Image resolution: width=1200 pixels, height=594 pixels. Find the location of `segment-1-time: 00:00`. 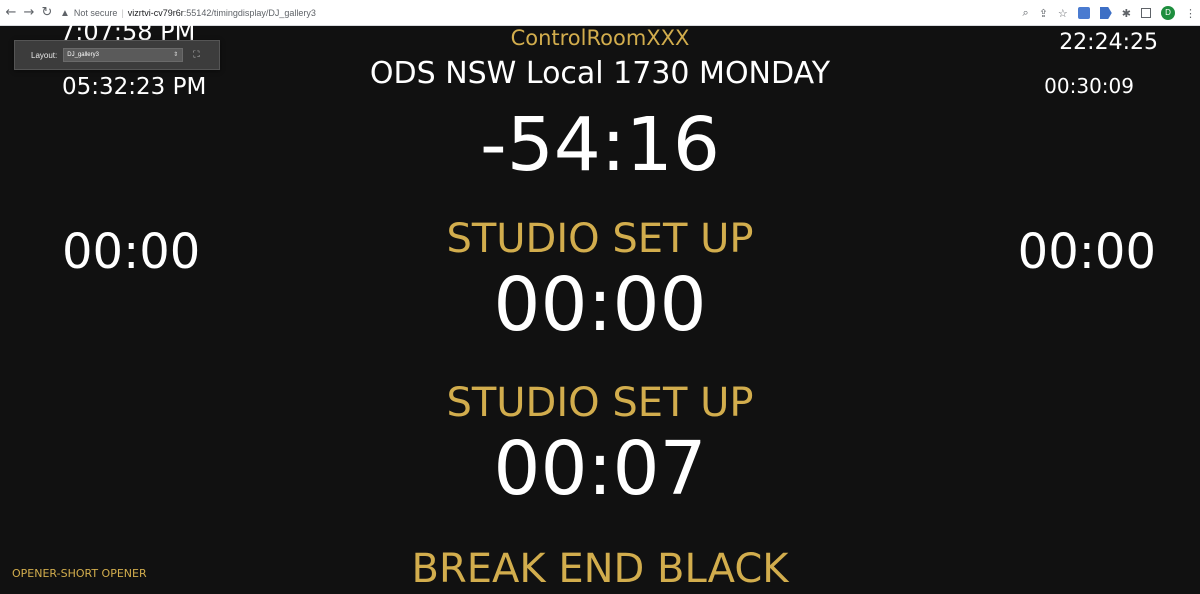

segment-1-time: 00:00 is located at coordinates (600, 305).